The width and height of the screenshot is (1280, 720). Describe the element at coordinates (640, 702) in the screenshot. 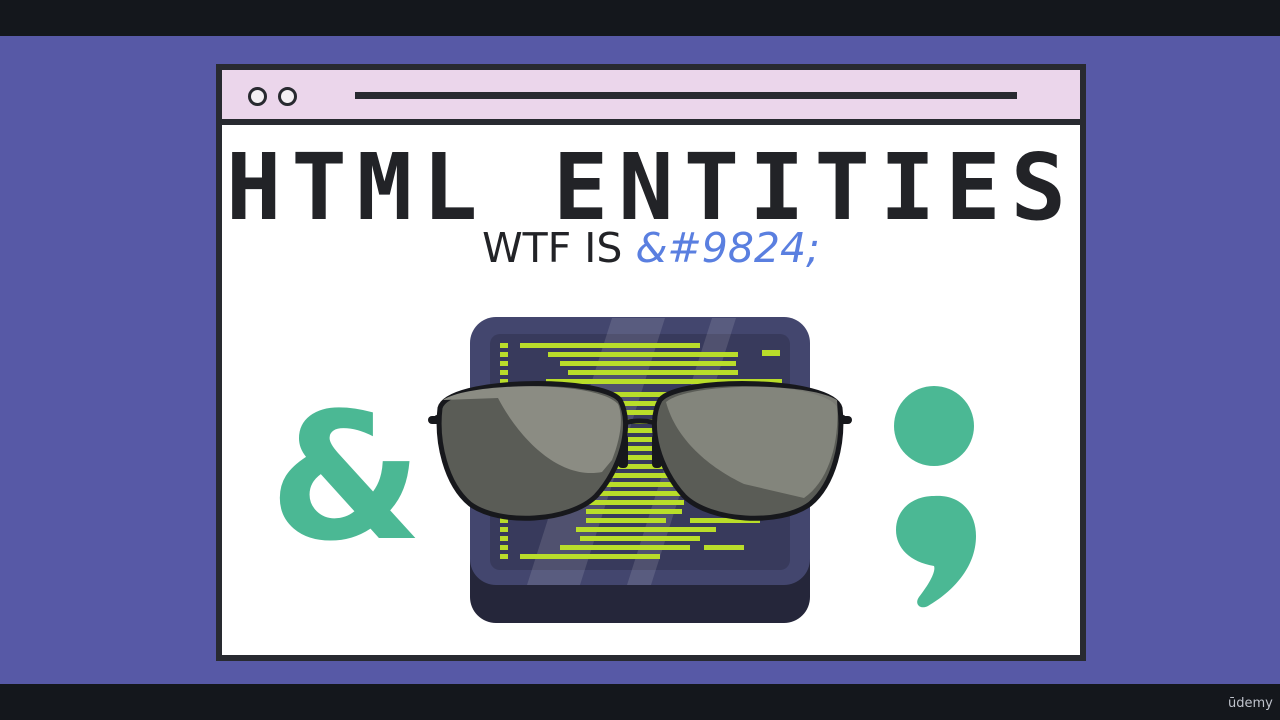

I see `letterbox-bottom` at that location.